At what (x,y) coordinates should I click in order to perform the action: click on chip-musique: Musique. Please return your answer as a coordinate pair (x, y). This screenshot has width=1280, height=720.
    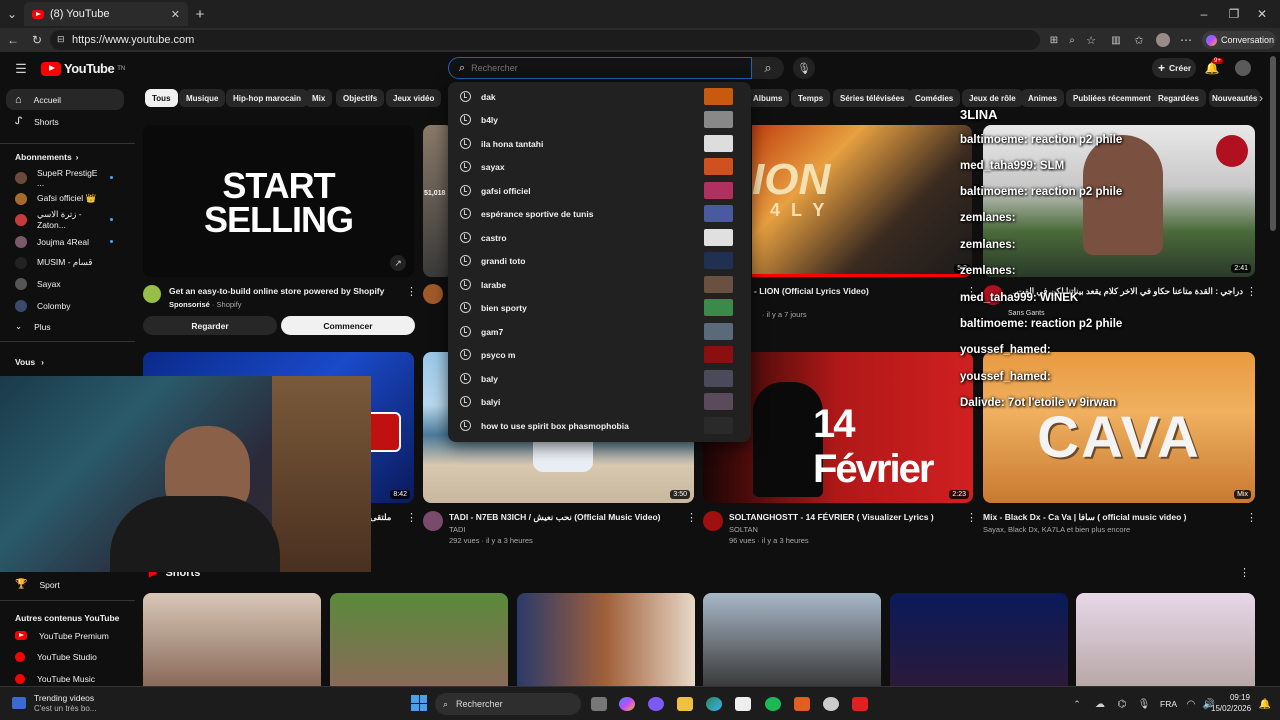
    Looking at the image, I should click on (202, 98).